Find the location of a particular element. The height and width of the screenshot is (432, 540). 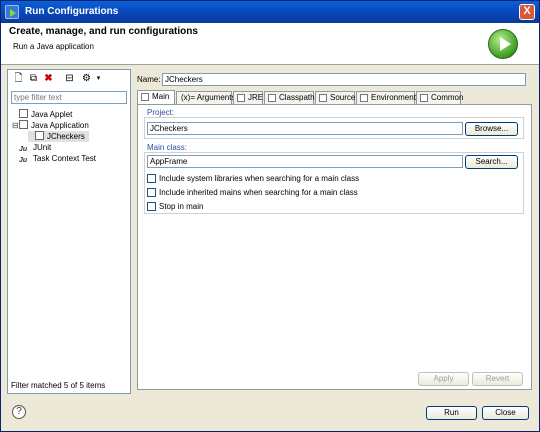

tab-label: Classpath is located at coordinates (297, 97).